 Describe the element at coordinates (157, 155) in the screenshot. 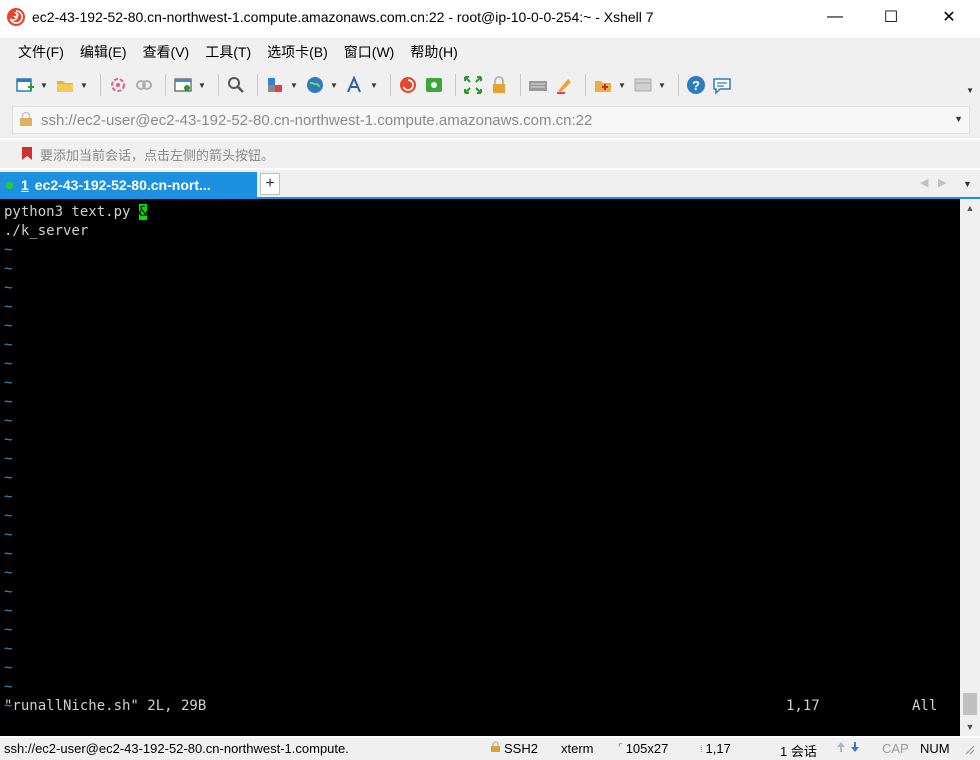

I see `hint-text: 要添加当前会话，点击左侧的箭头按钮。` at that location.